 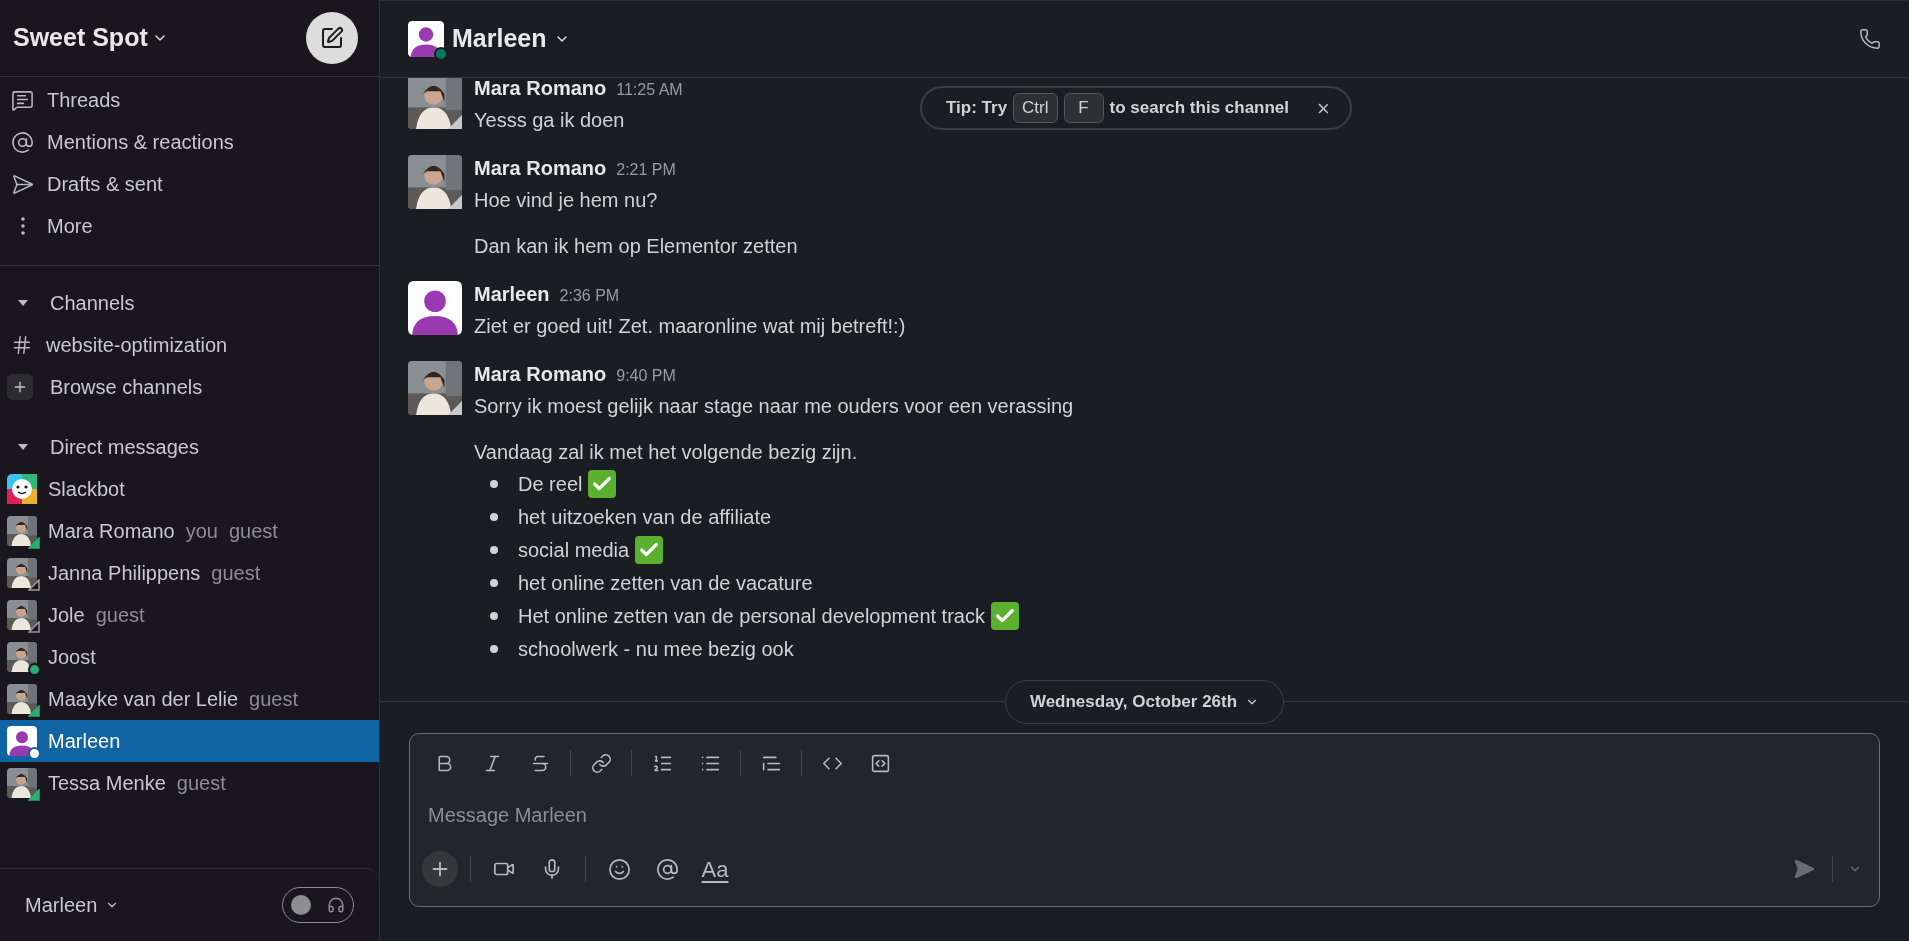 I want to click on tip-text: Tip: Try, so click(x=977, y=108).